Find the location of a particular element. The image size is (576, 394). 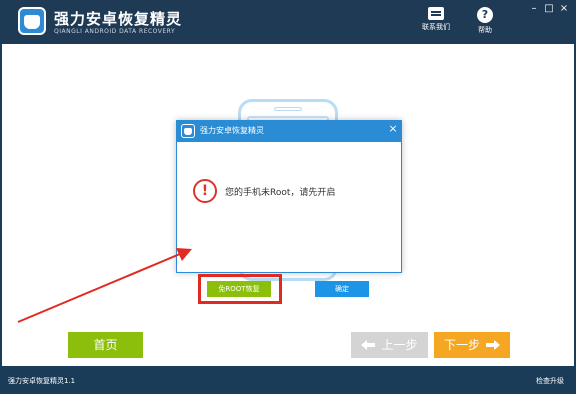

phone-speaker is located at coordinates (288, 109).